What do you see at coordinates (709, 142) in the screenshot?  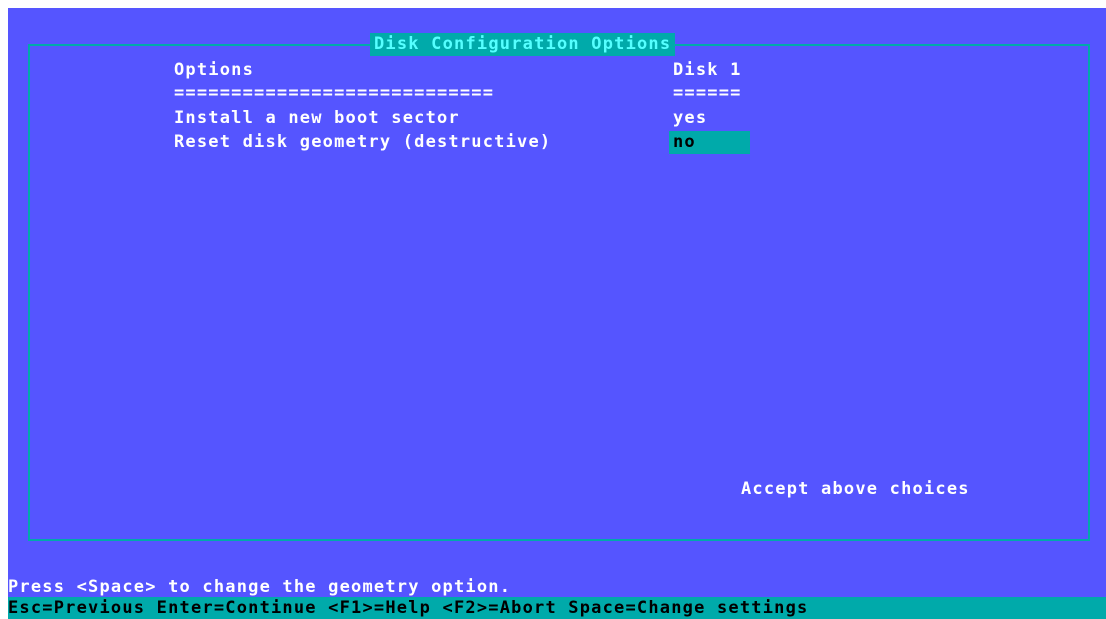 I see `option-value-disk-geometry: no` at bounding box center [709, 142].